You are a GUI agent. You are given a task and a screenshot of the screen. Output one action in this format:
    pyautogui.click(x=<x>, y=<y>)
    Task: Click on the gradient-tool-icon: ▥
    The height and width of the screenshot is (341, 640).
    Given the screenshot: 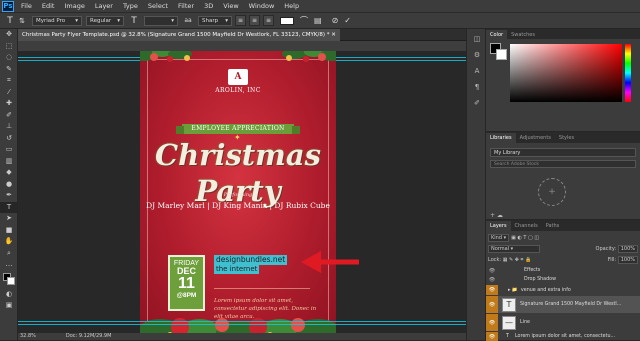 What is the action you would take?
    pyautogui.click(x=9, y=162)
    